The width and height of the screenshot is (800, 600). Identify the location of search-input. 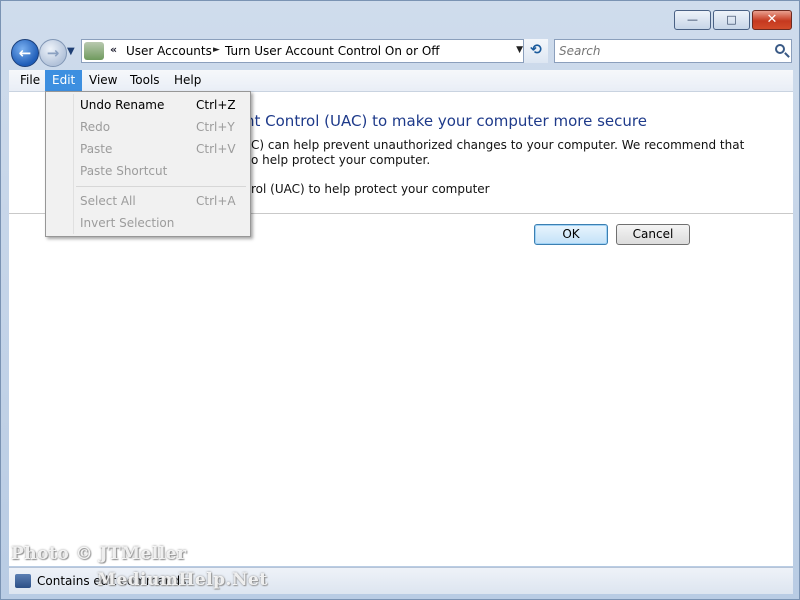
(659, 51).